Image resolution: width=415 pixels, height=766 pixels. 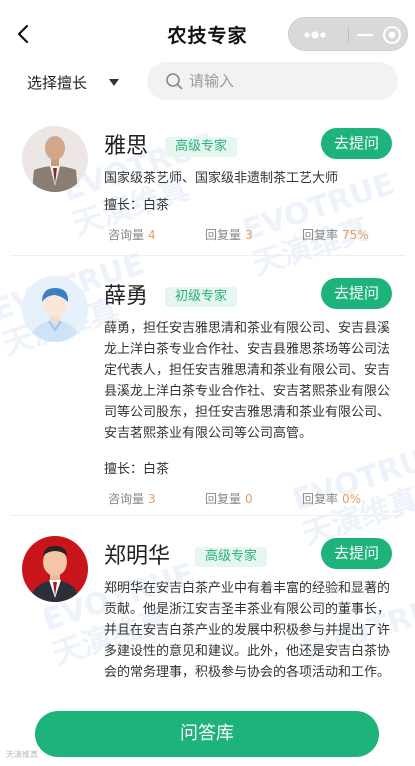 I want to click on search-input, so click(x=289, y=81).